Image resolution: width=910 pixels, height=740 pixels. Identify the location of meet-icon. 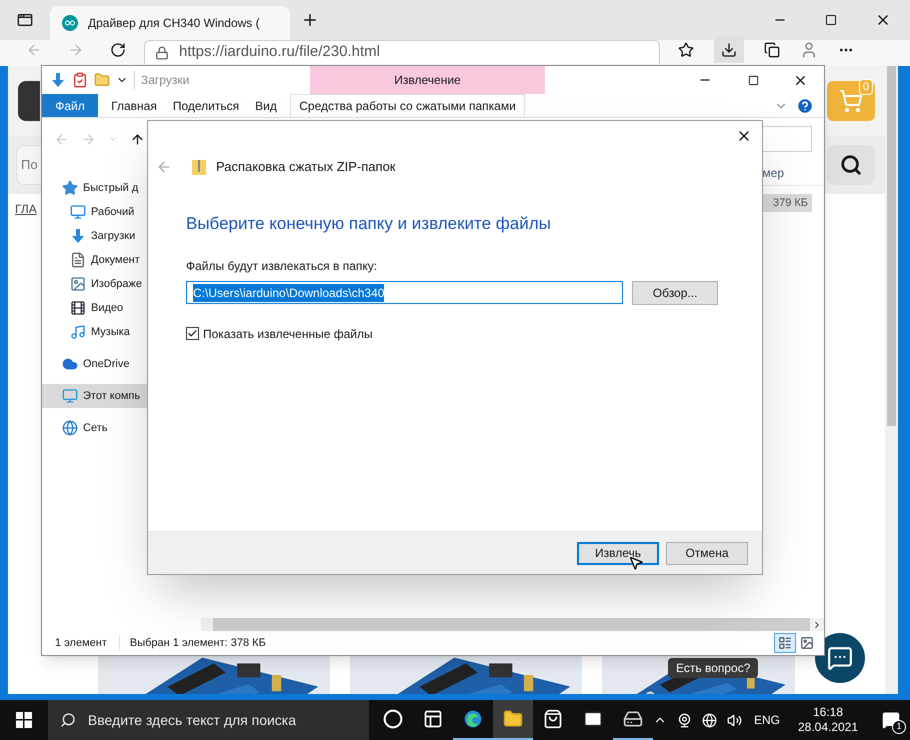
(684, 720).